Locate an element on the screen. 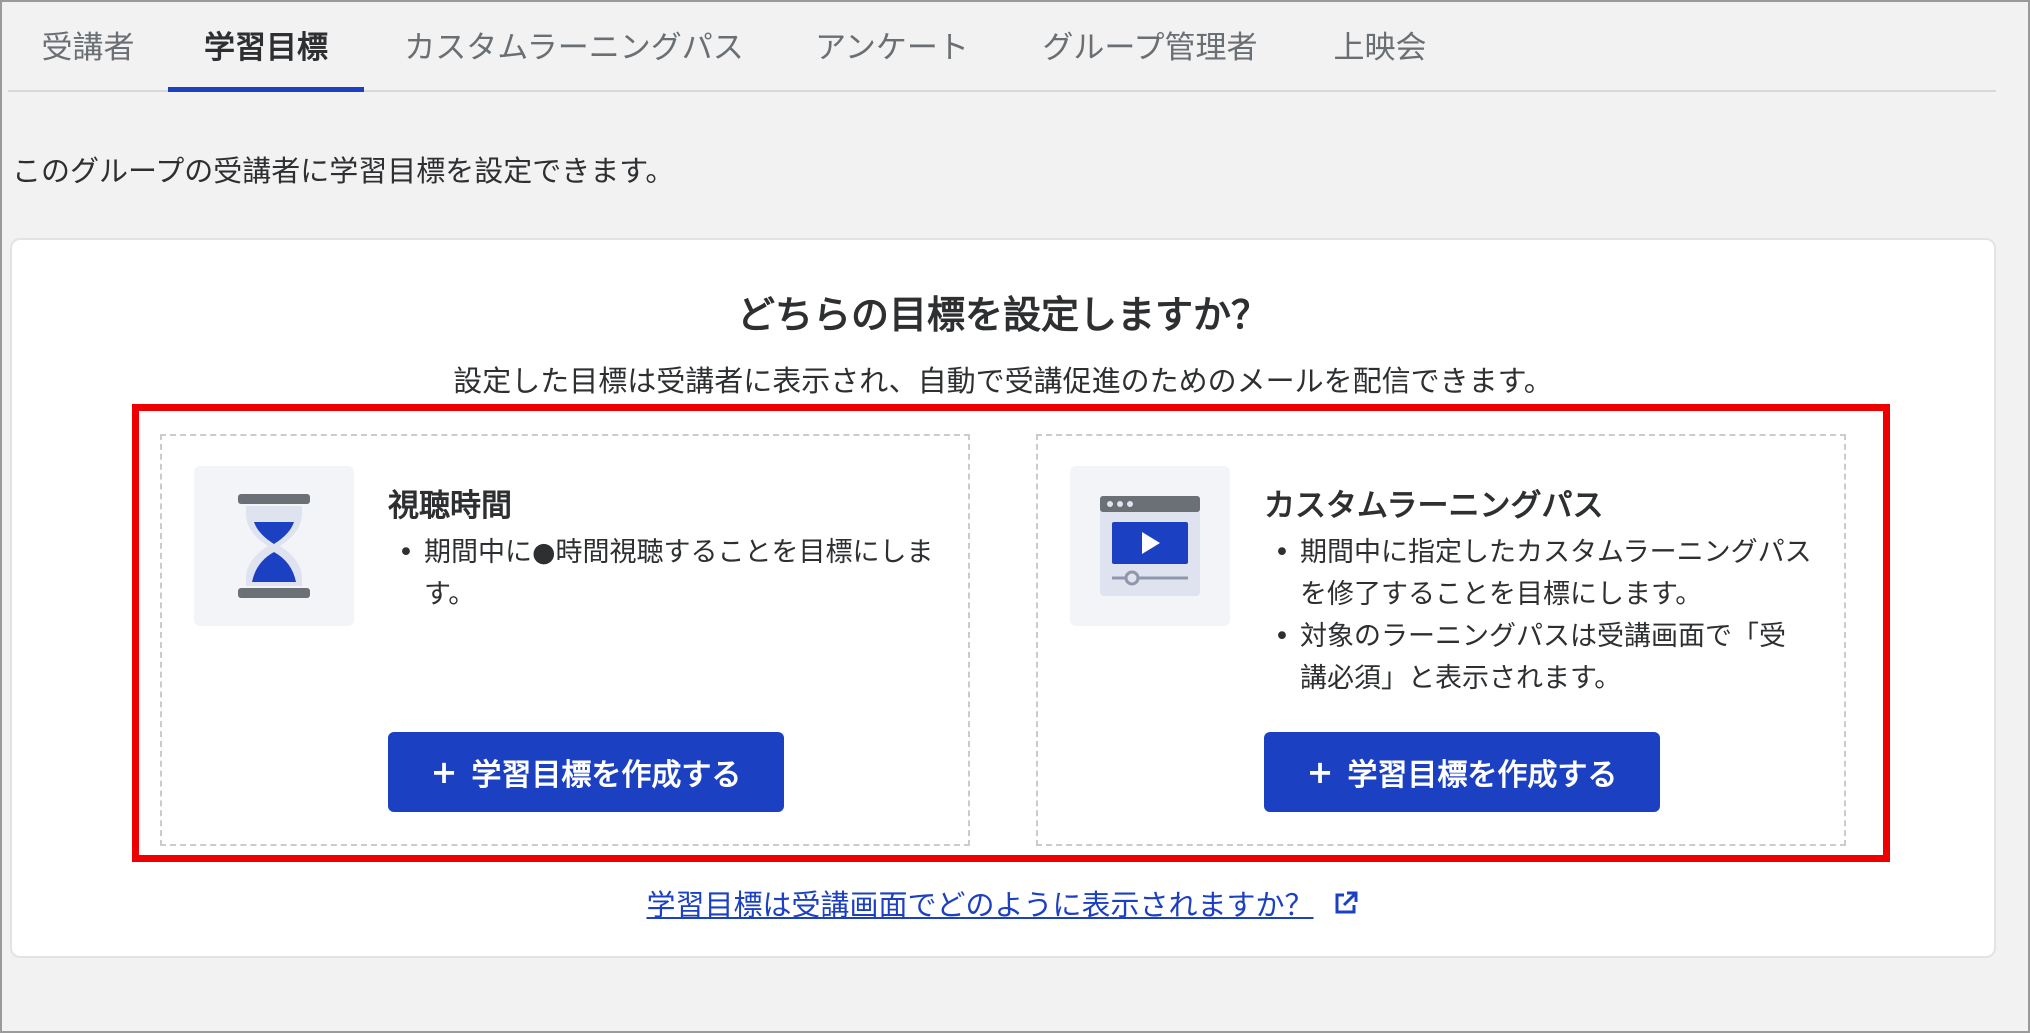 This screenshot has height=1033, width=2030. tab-screening: 上映会 is located at coordinates (1380, 45).